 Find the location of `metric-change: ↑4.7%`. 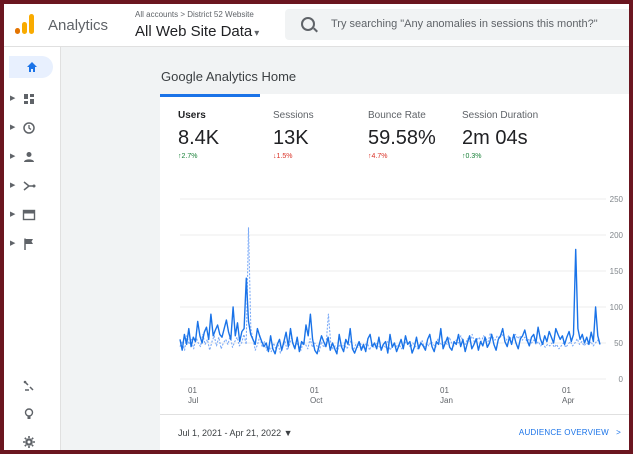

metric-change: ↑4.7% is located at coordinates (378, 156).